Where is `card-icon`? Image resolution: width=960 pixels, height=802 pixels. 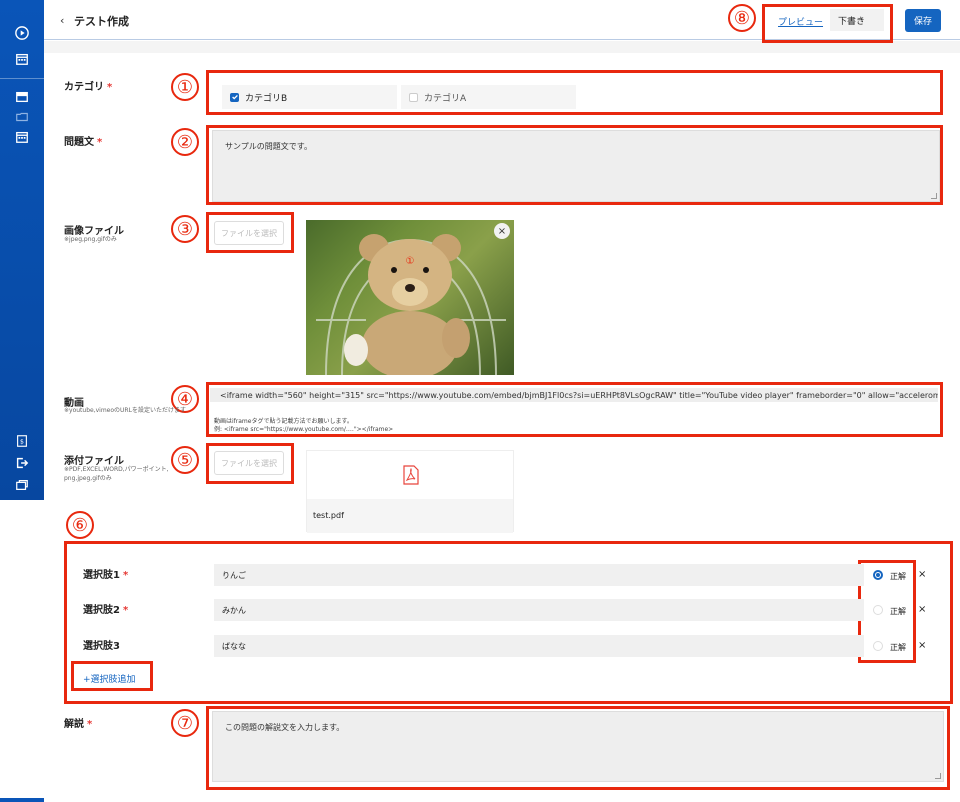 card-icon is located at coordinates (22, 97).